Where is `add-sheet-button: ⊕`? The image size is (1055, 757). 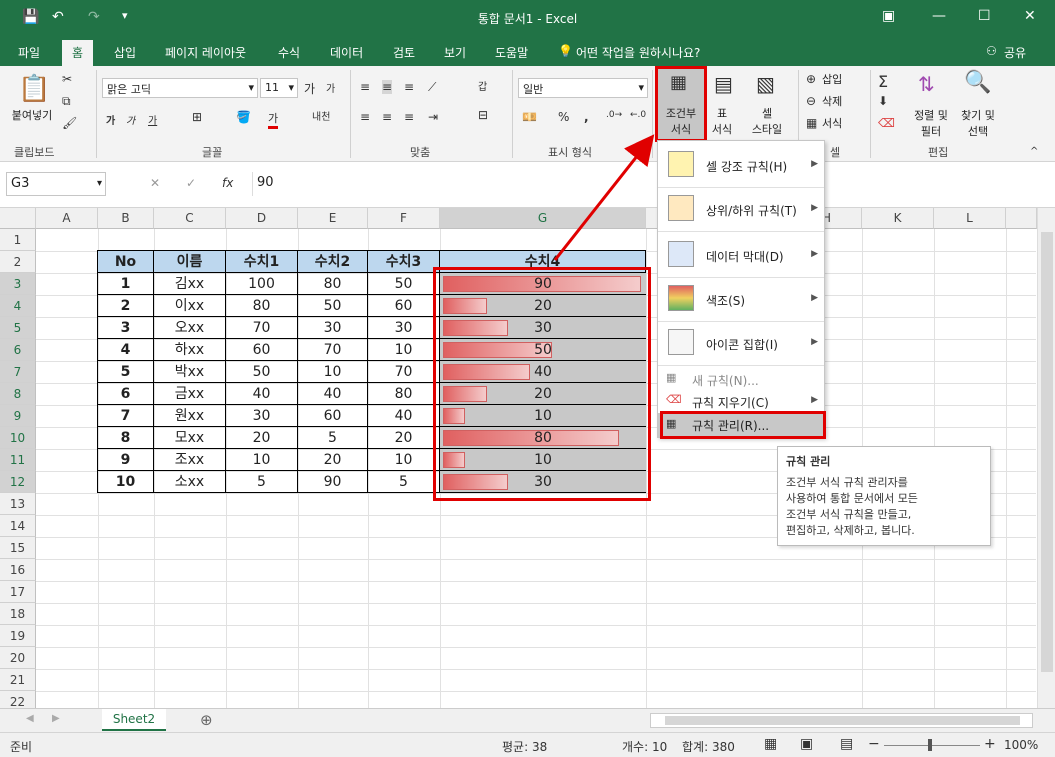
add-sheet-button: ⊕ is located at coordinates (206, 720).